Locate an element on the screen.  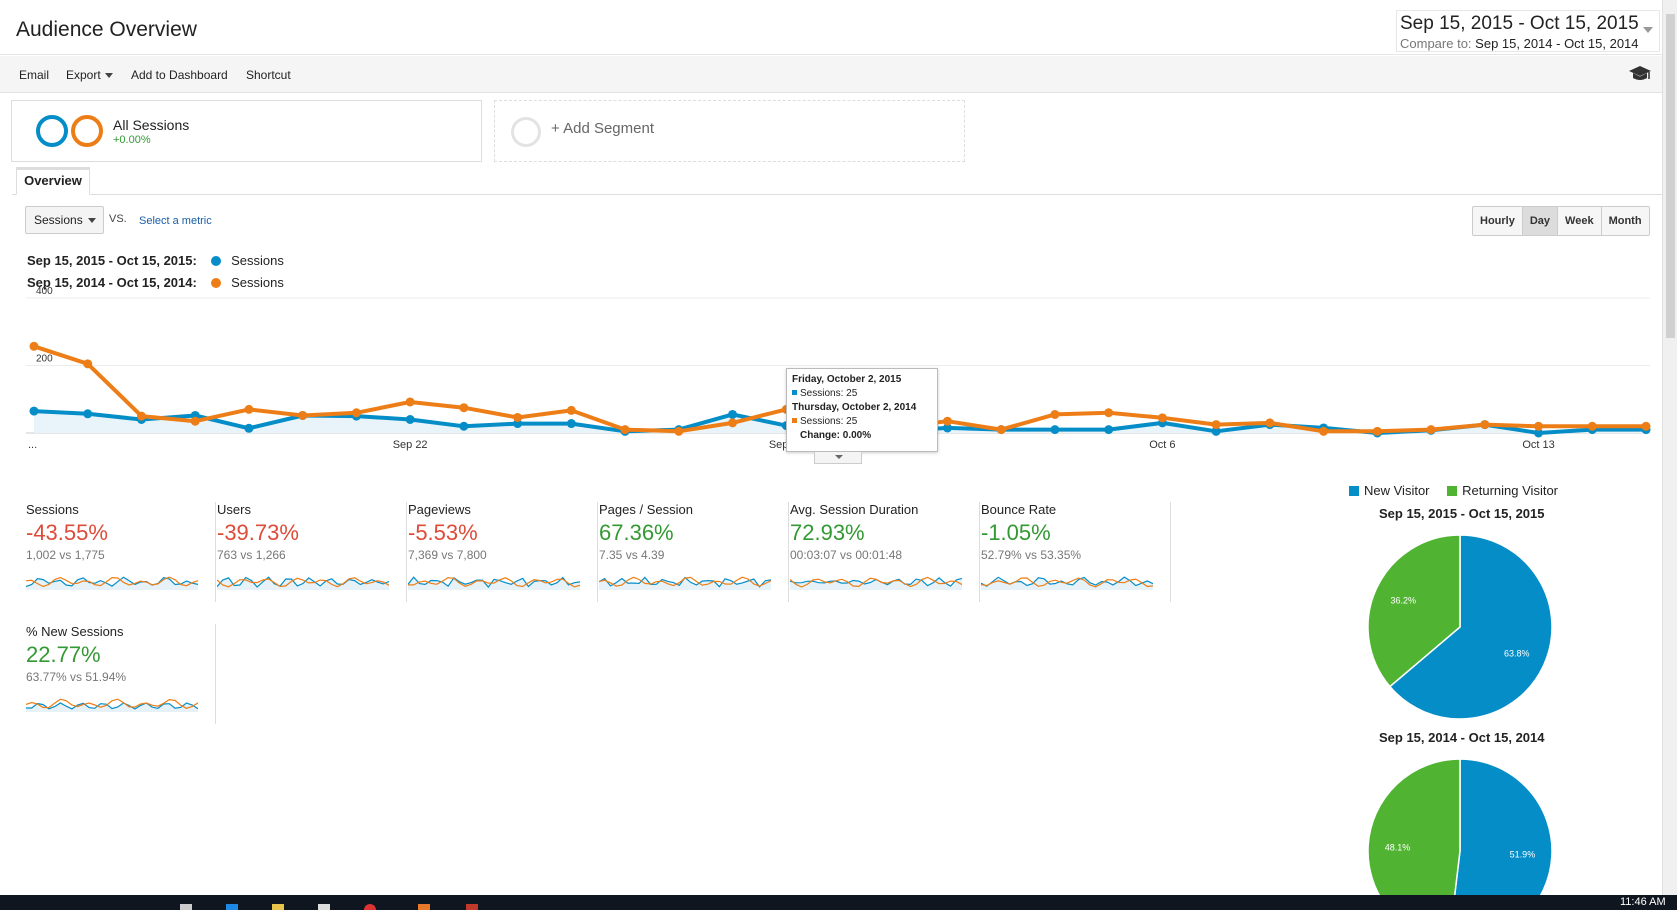
add-segment-circle-icon is located at coordinates (526, 132).